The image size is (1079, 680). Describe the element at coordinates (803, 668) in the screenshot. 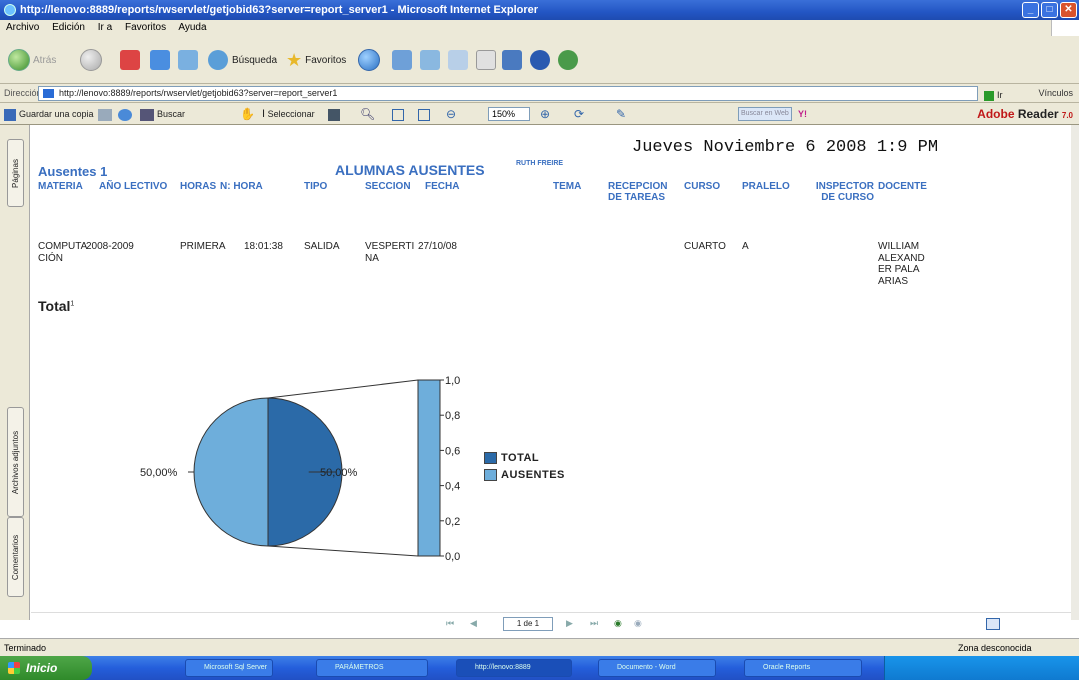

I see `taskbar-item: Oracle Reports` at that location.